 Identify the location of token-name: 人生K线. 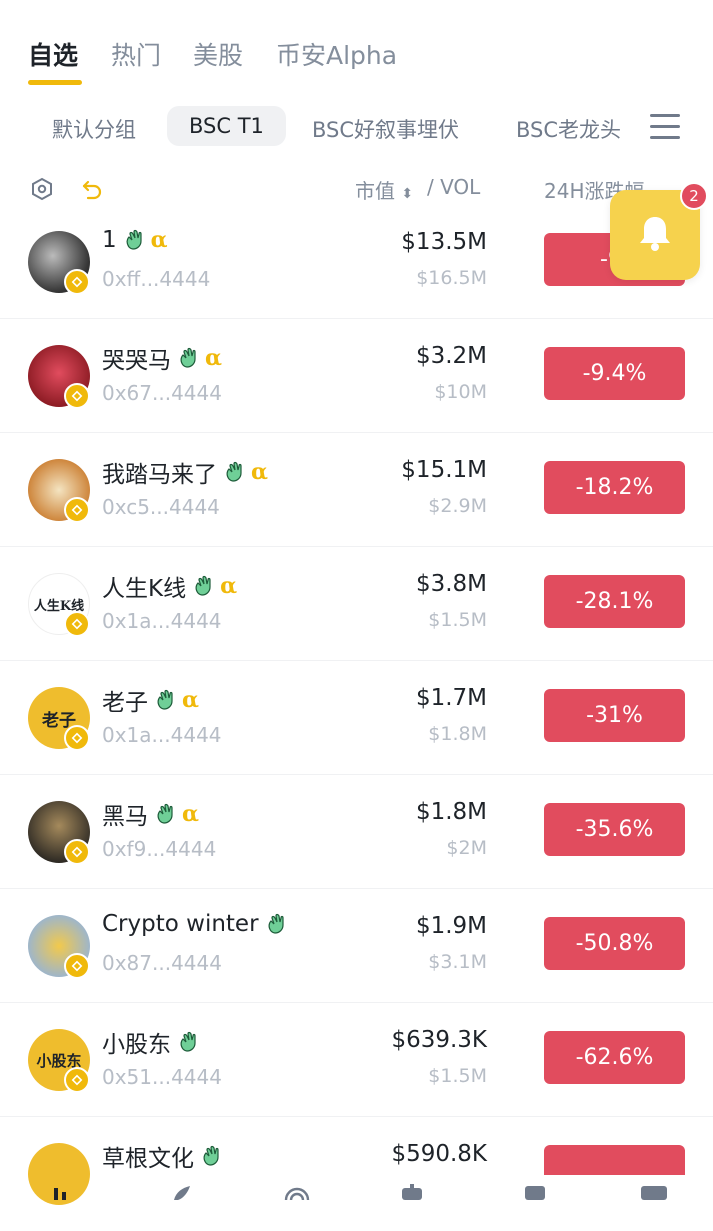
(144, 589).